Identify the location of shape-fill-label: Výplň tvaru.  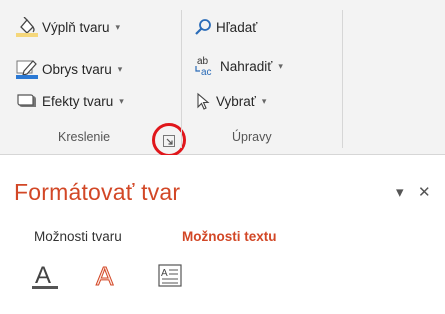
(76, 27).